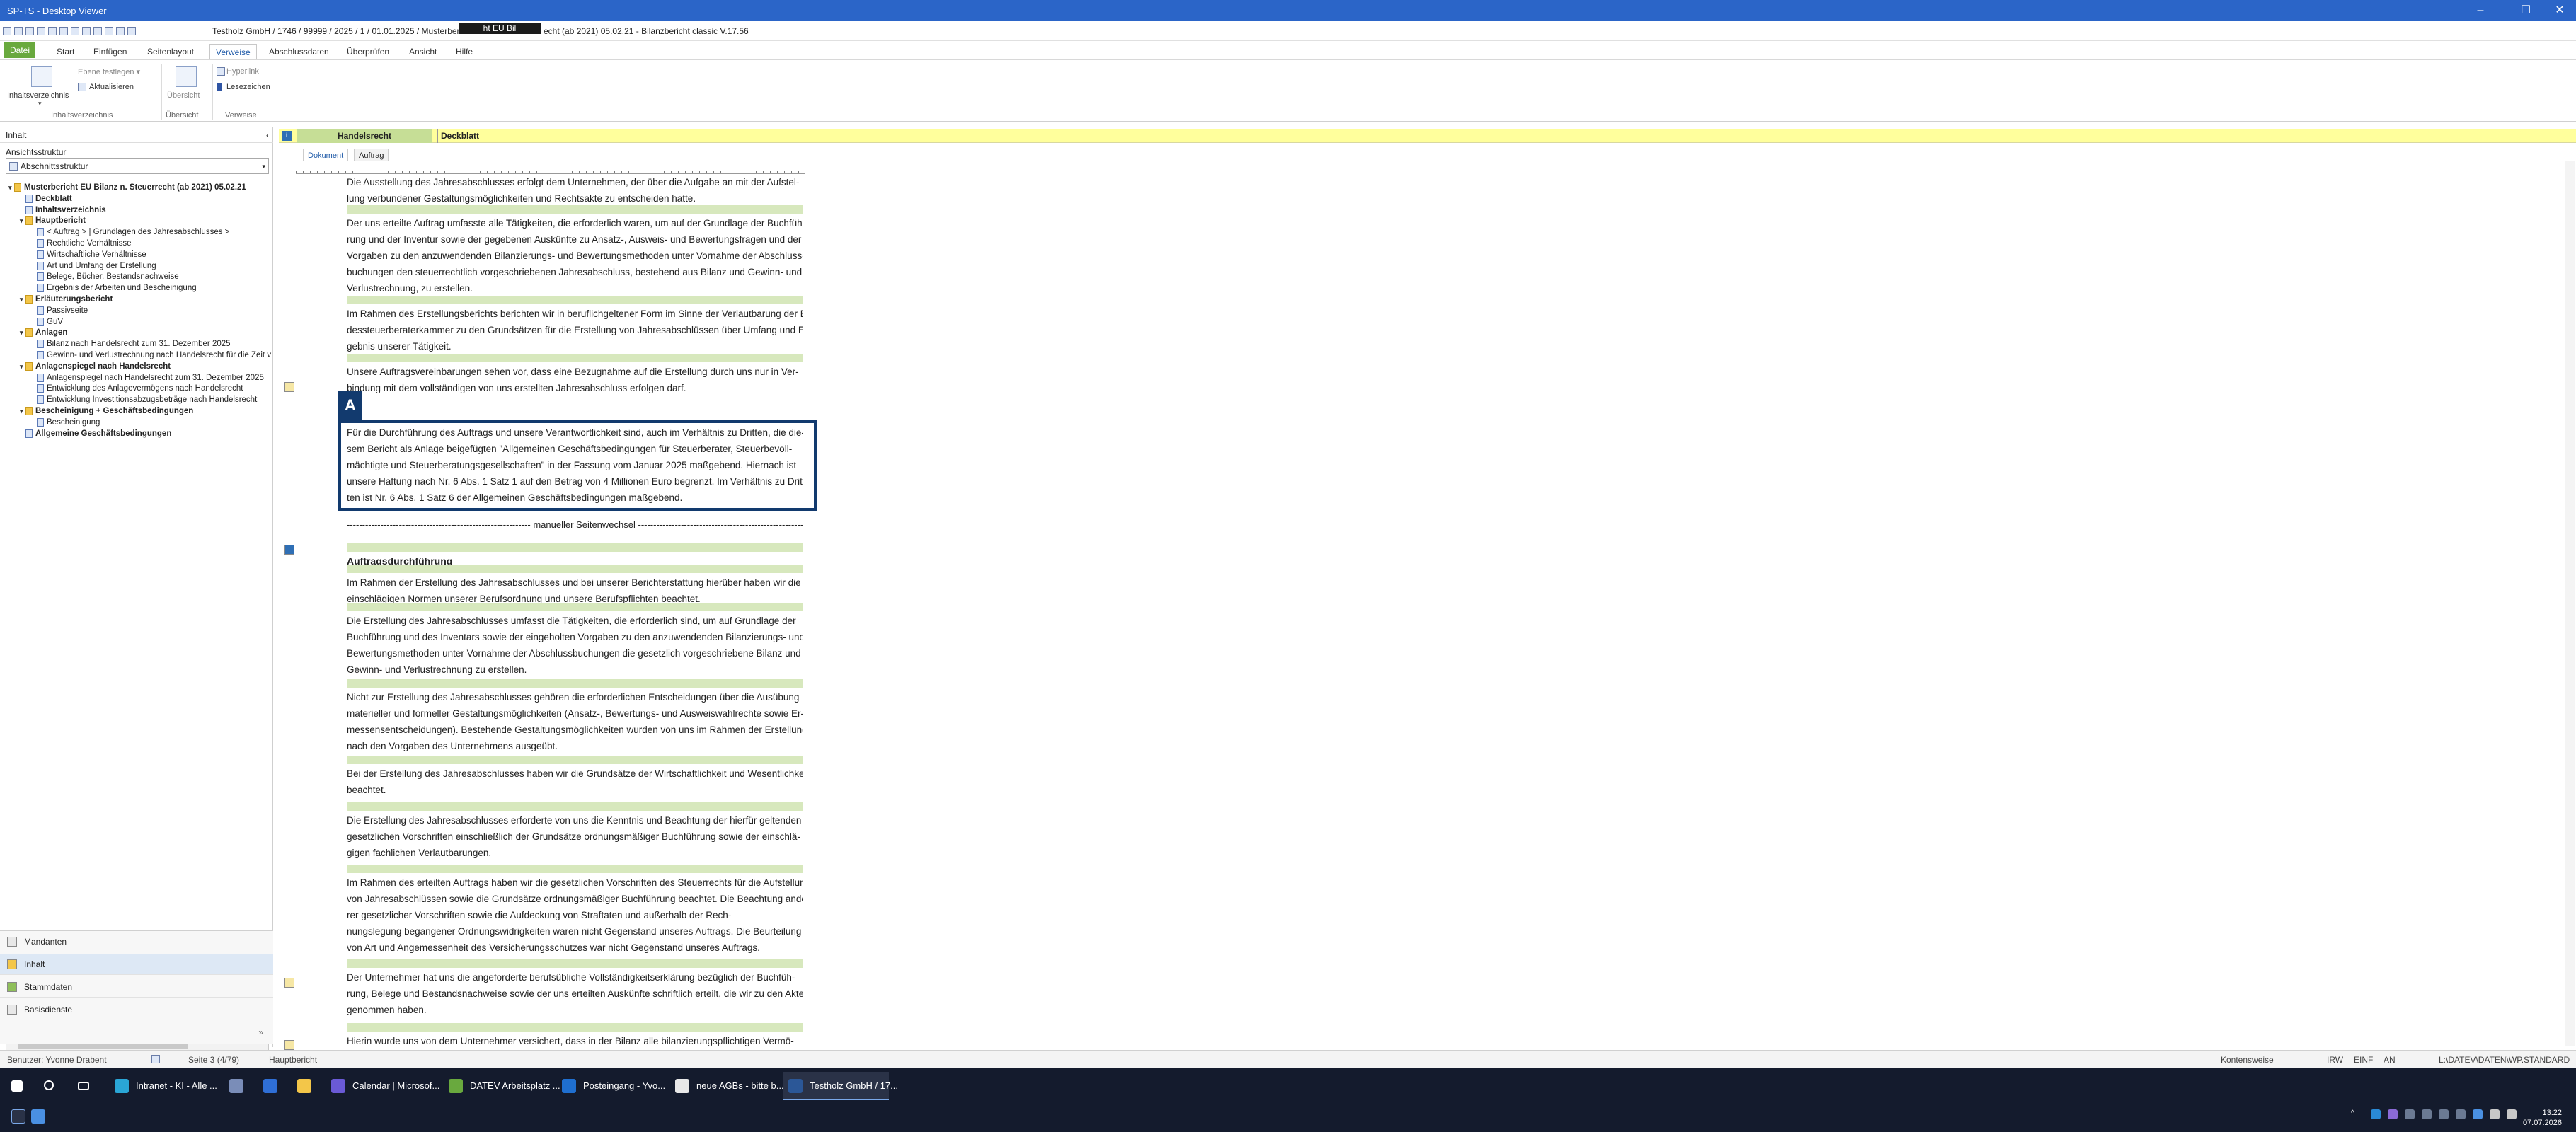 Image resolution: width=2576 pixels, height=1132 pixels. I want to click on tree-node: Rechtliche Verhältnisse, so click(82, 243).